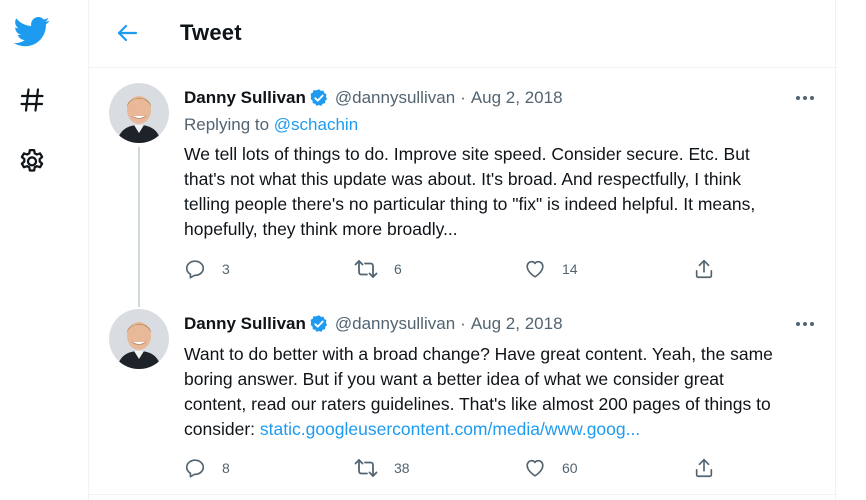 This screenshot has width=866, height=500. I want to click on retweet-count: 6, so click(398, 269).